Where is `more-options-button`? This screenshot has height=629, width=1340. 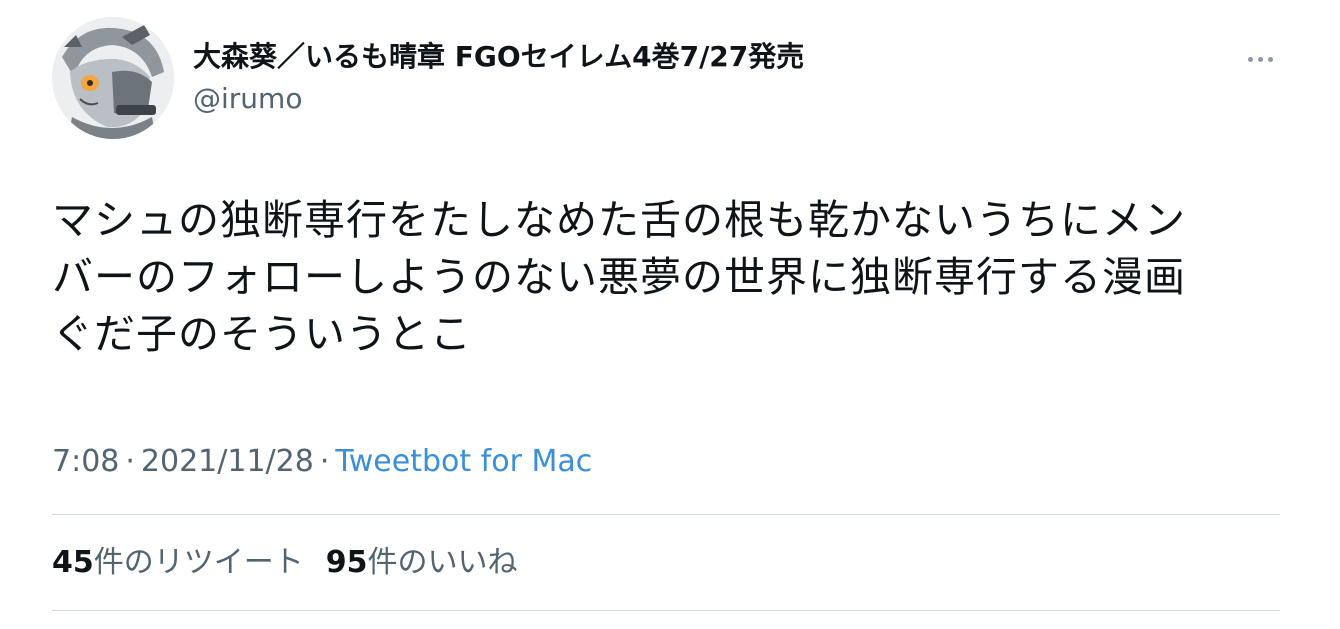 more-options-button is located at coordinates (1260, 59).